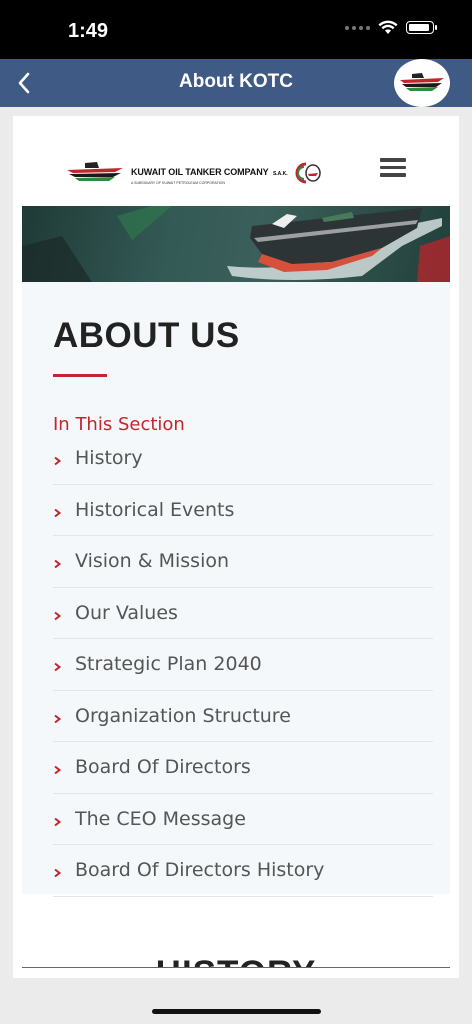 The width and height of the screenshot is (472, 1024). Describe the element at coordinates (243, 613) in the screenshot. I see `section-item-our-values: Our Values` at that location.